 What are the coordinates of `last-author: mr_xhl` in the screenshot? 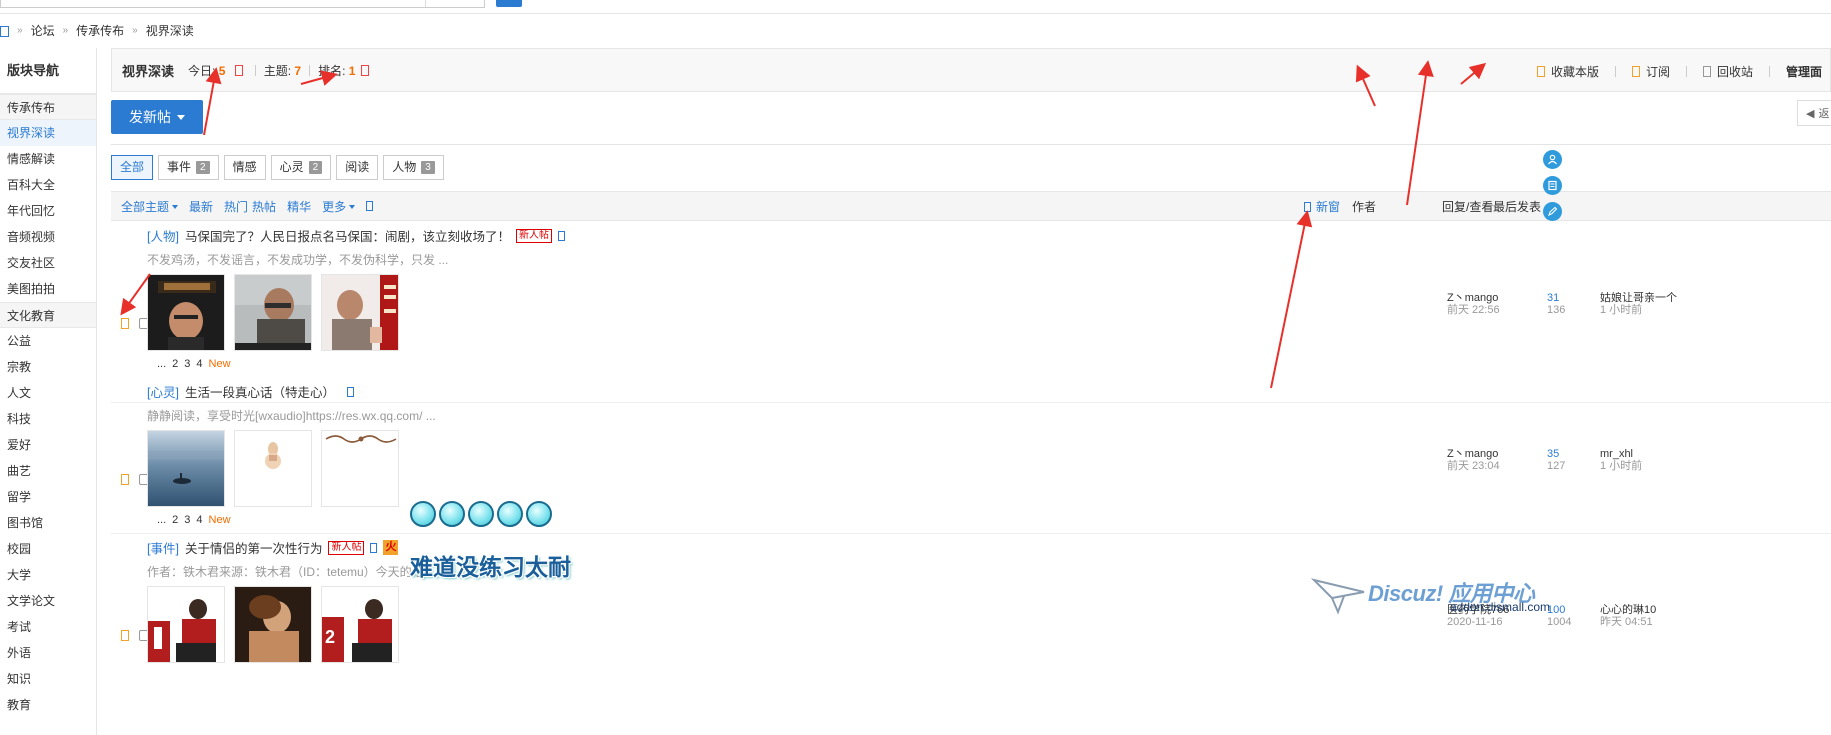 It's located at (1640, 454).